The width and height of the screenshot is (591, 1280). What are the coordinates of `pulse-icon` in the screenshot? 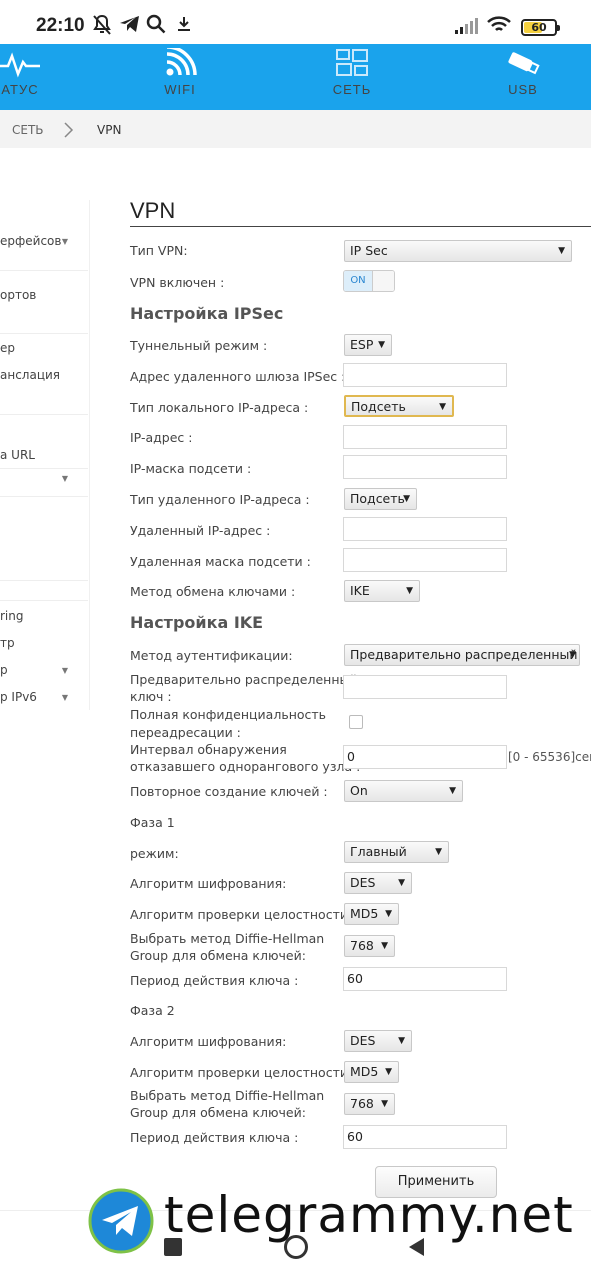 It's located at (20, 65).